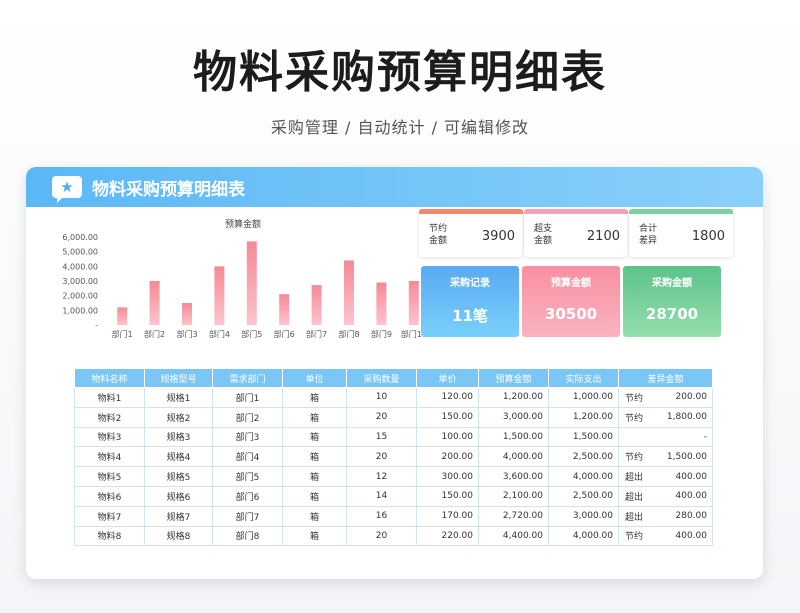 This screenshot has width=800, height=613. Describe the element at coordinates (681, 233) in the screenshot. I see `summary-total-diff: 合计 差异 1800` at that location.